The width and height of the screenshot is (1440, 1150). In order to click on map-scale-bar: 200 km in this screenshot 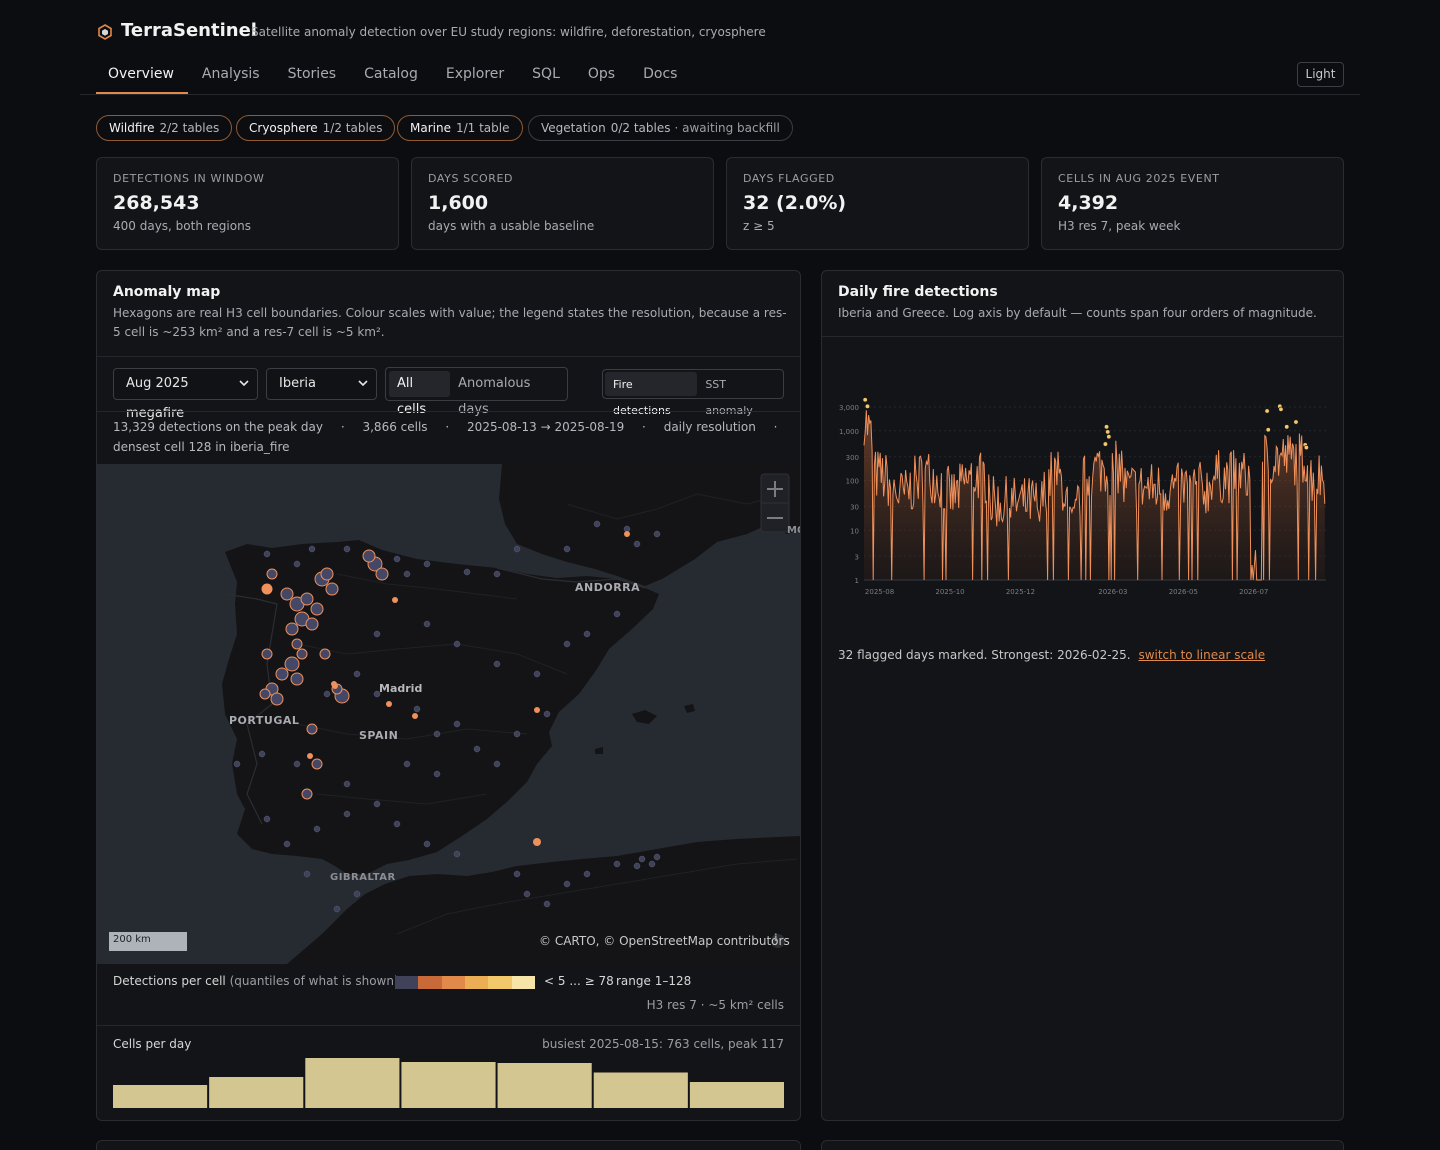, I will do `click(132, 939)`.